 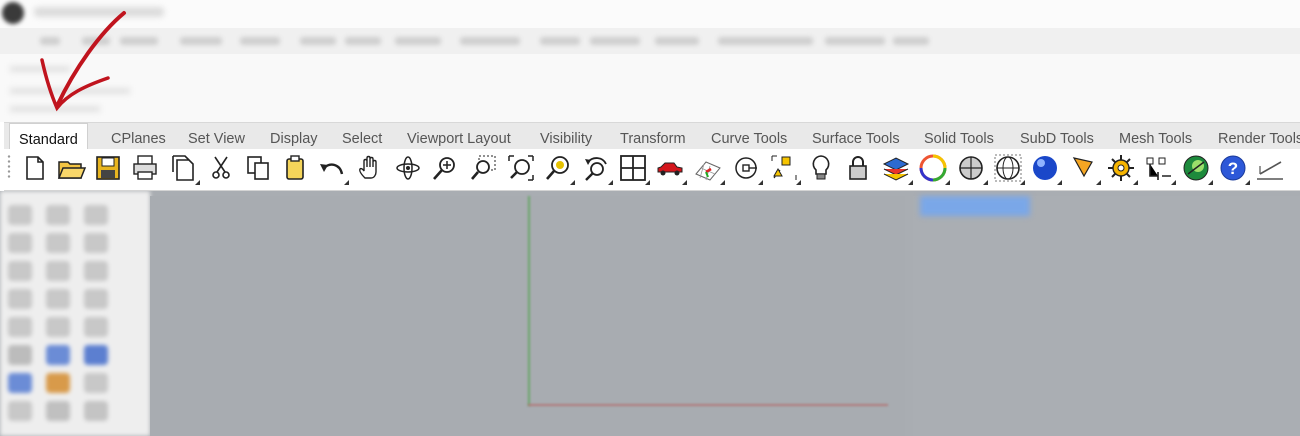 What do you see at coordinates (332, 168) in the screenshot?
I see `undo-button` at bounding box center [332, 168].